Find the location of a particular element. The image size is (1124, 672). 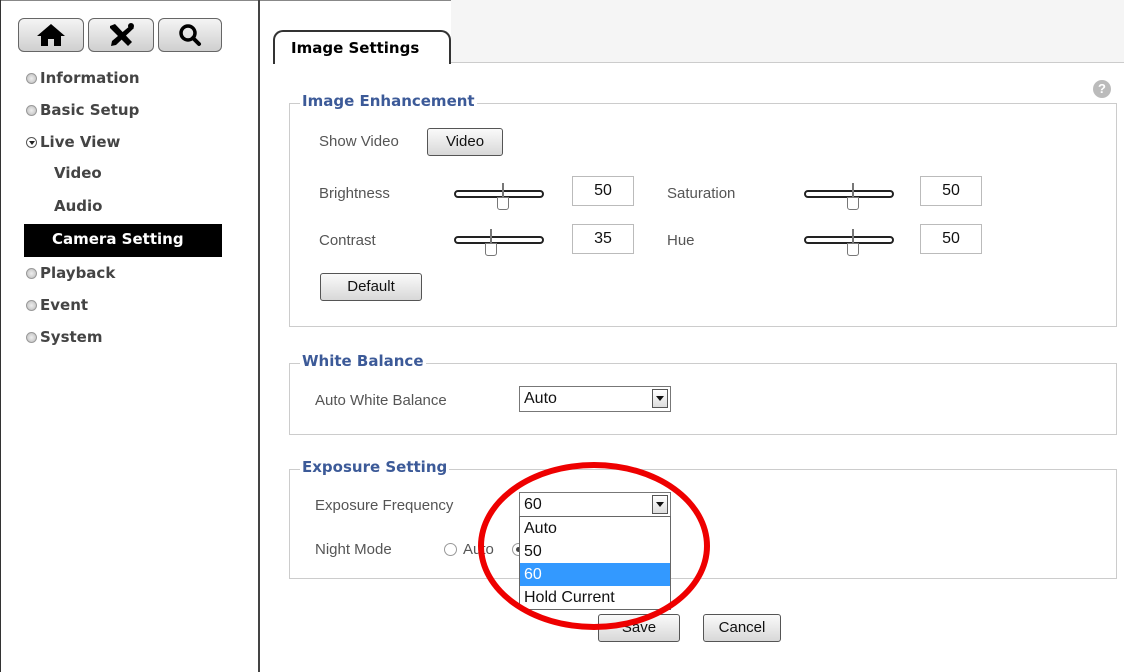

brightness-label: Brightness is located at coordinates (354, 193).